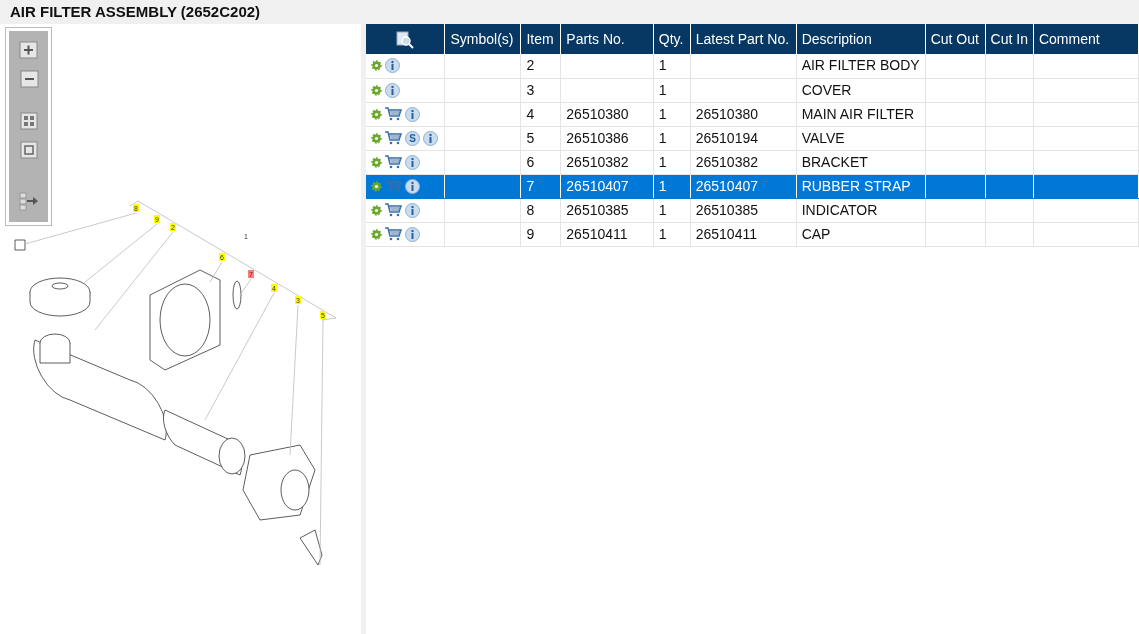 The height and width of the screenshot is (634, 1139). What do you see at coordinates (816, 233) in the screenshot?
I see `table-cell: CAP` at bounding box center [816, 233].